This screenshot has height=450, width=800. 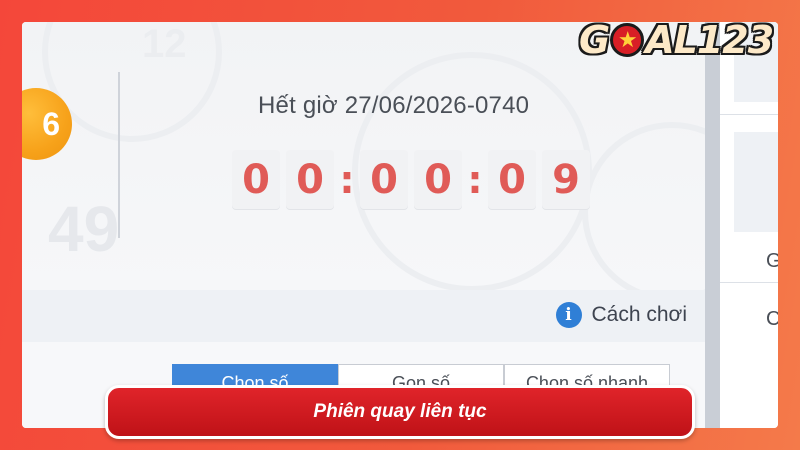 I want to click on side-panel: G C, so click(x=749, y=225).